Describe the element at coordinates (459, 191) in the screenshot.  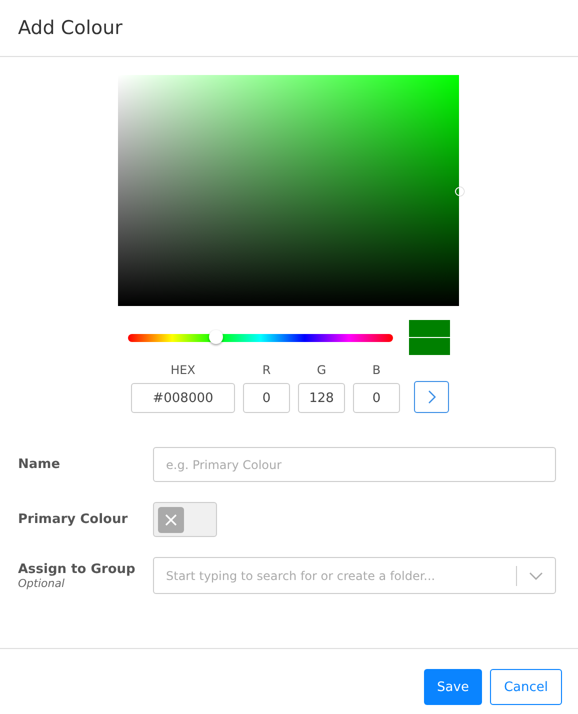
I see `picker-handle` at that location.